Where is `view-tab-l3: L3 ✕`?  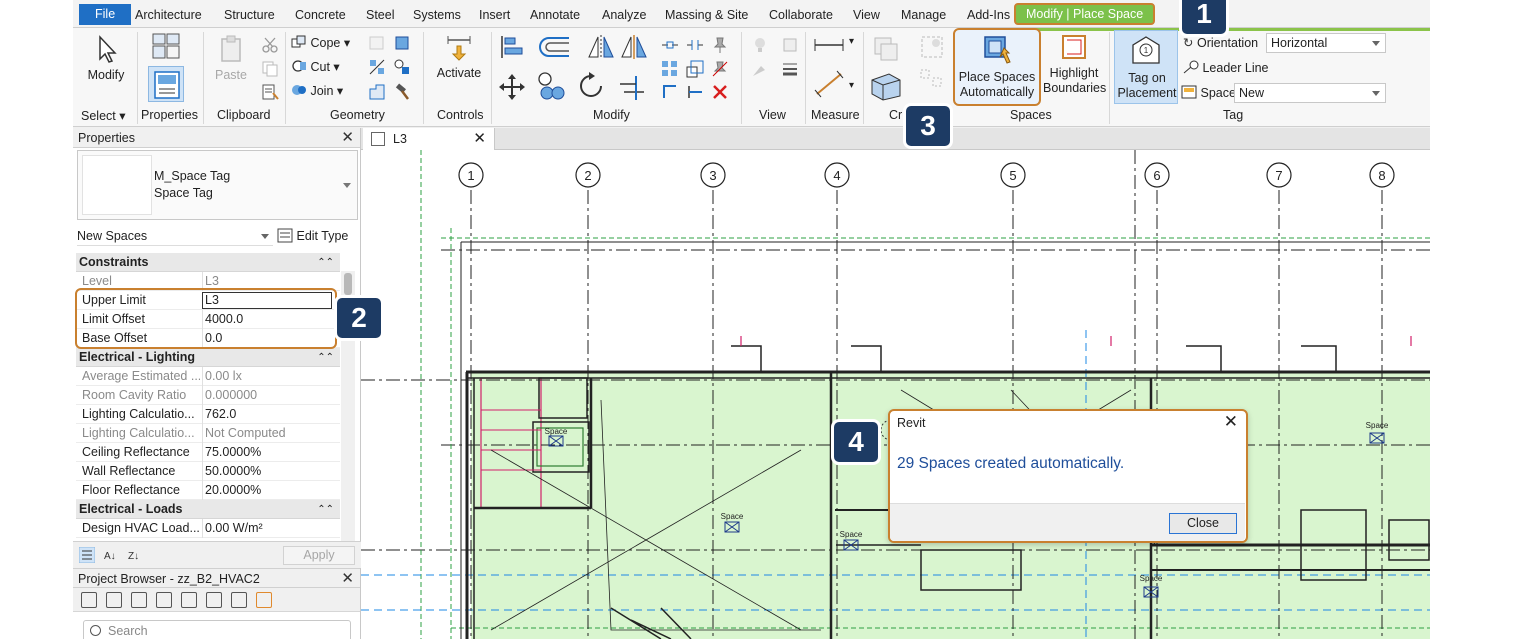
view-tab-l3: L3 ✕ is located at coordinates (429, 139).